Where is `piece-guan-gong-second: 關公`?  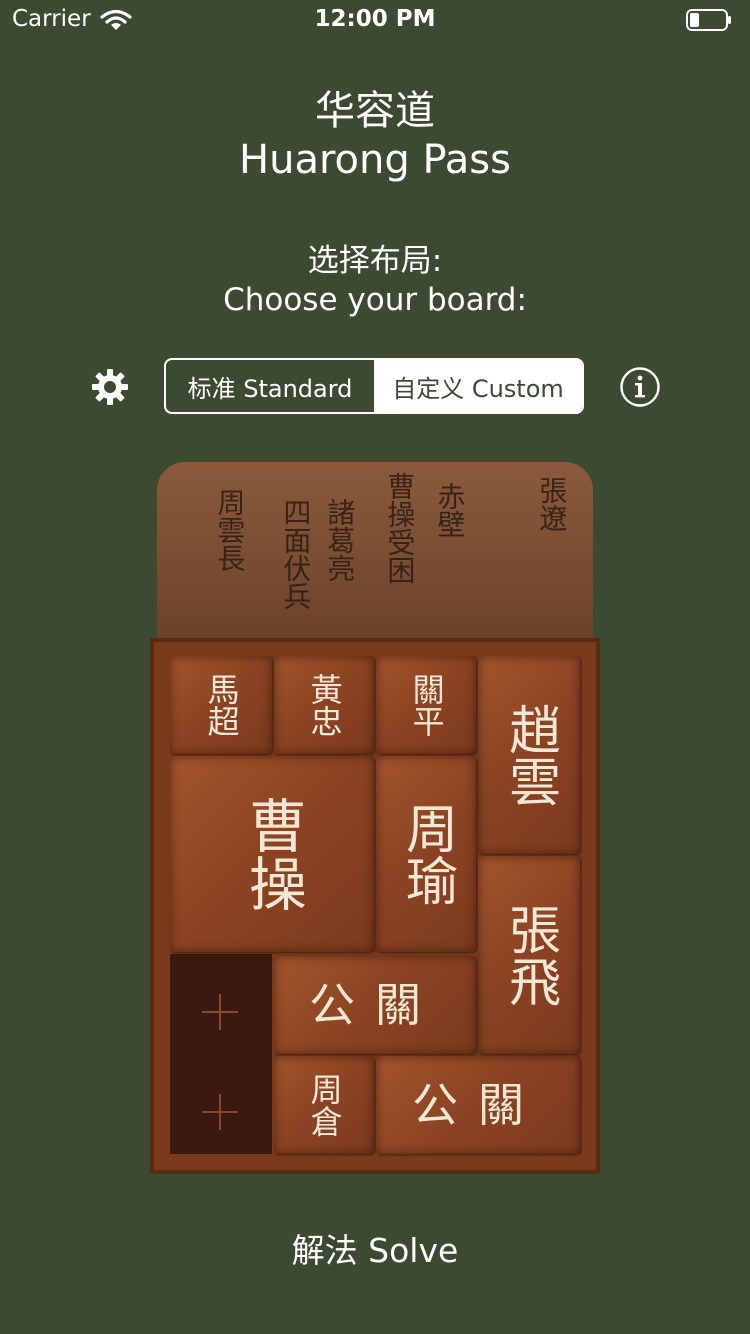
piece-guan-gong-second: 關公 is located at coordinates (478, 1105).